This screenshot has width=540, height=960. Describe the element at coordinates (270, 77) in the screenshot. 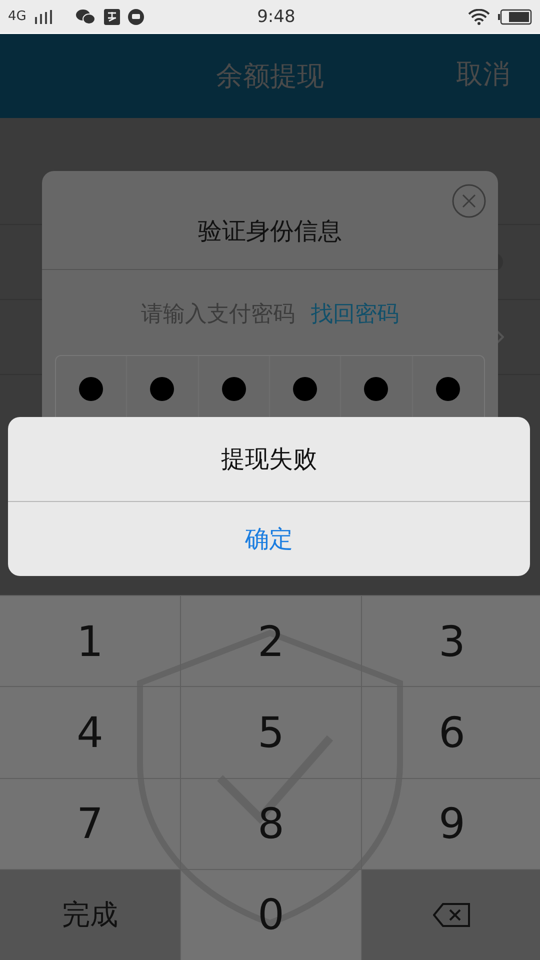

I see `page-title: 余额提现` at that location.